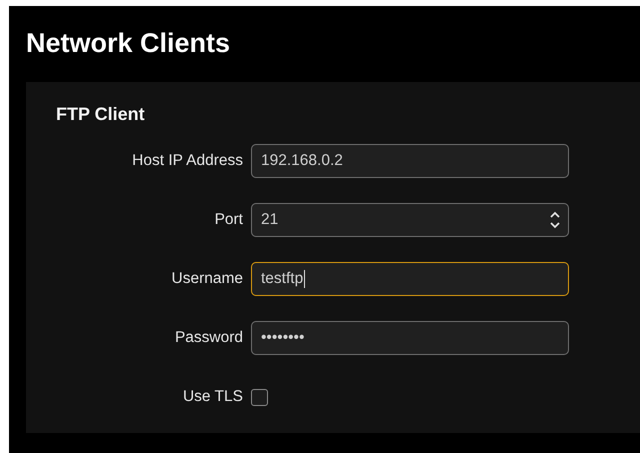 The height and width of the screenshot is (453, 640). Describe the element at coordinates (410, 220) in the screenshot. I see `number-field: 21` at that location.